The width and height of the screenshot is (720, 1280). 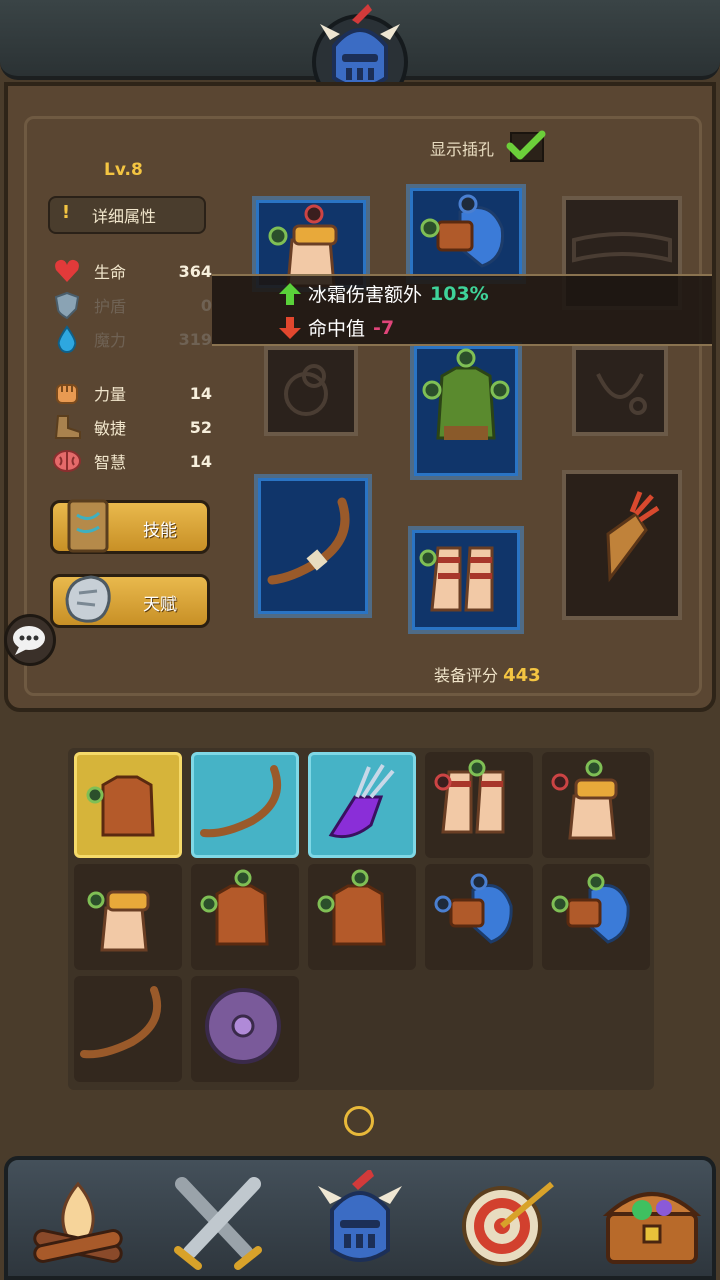 I want to click on stat-agility: 敏捷 52, so click(x=132, y=427).